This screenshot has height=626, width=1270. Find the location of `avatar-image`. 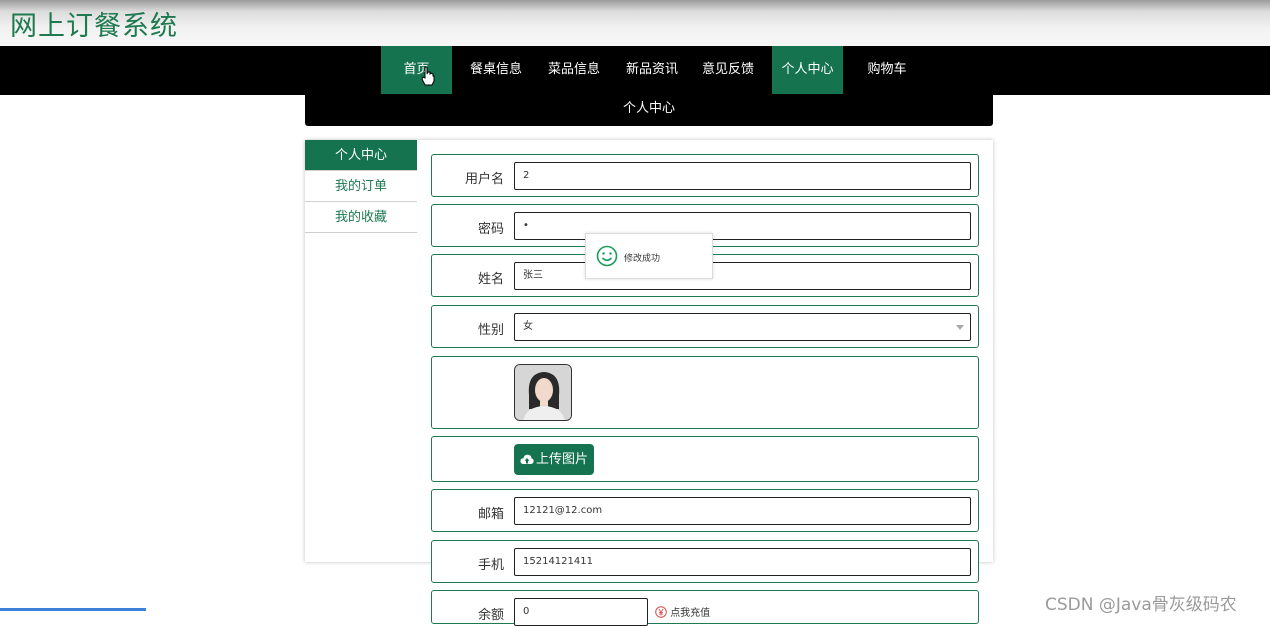

avatar-image is located at coordinates (543, 392).